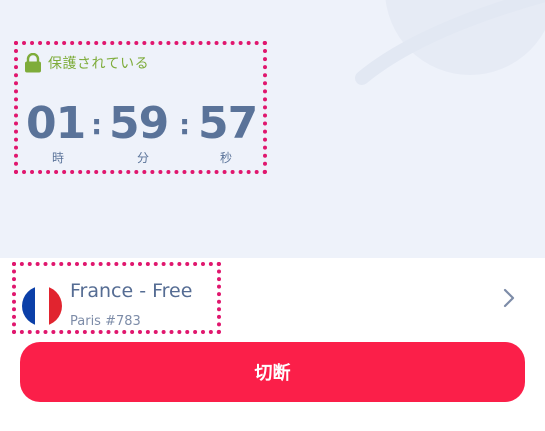  I want to click on lock-icon, so click(33, 63).